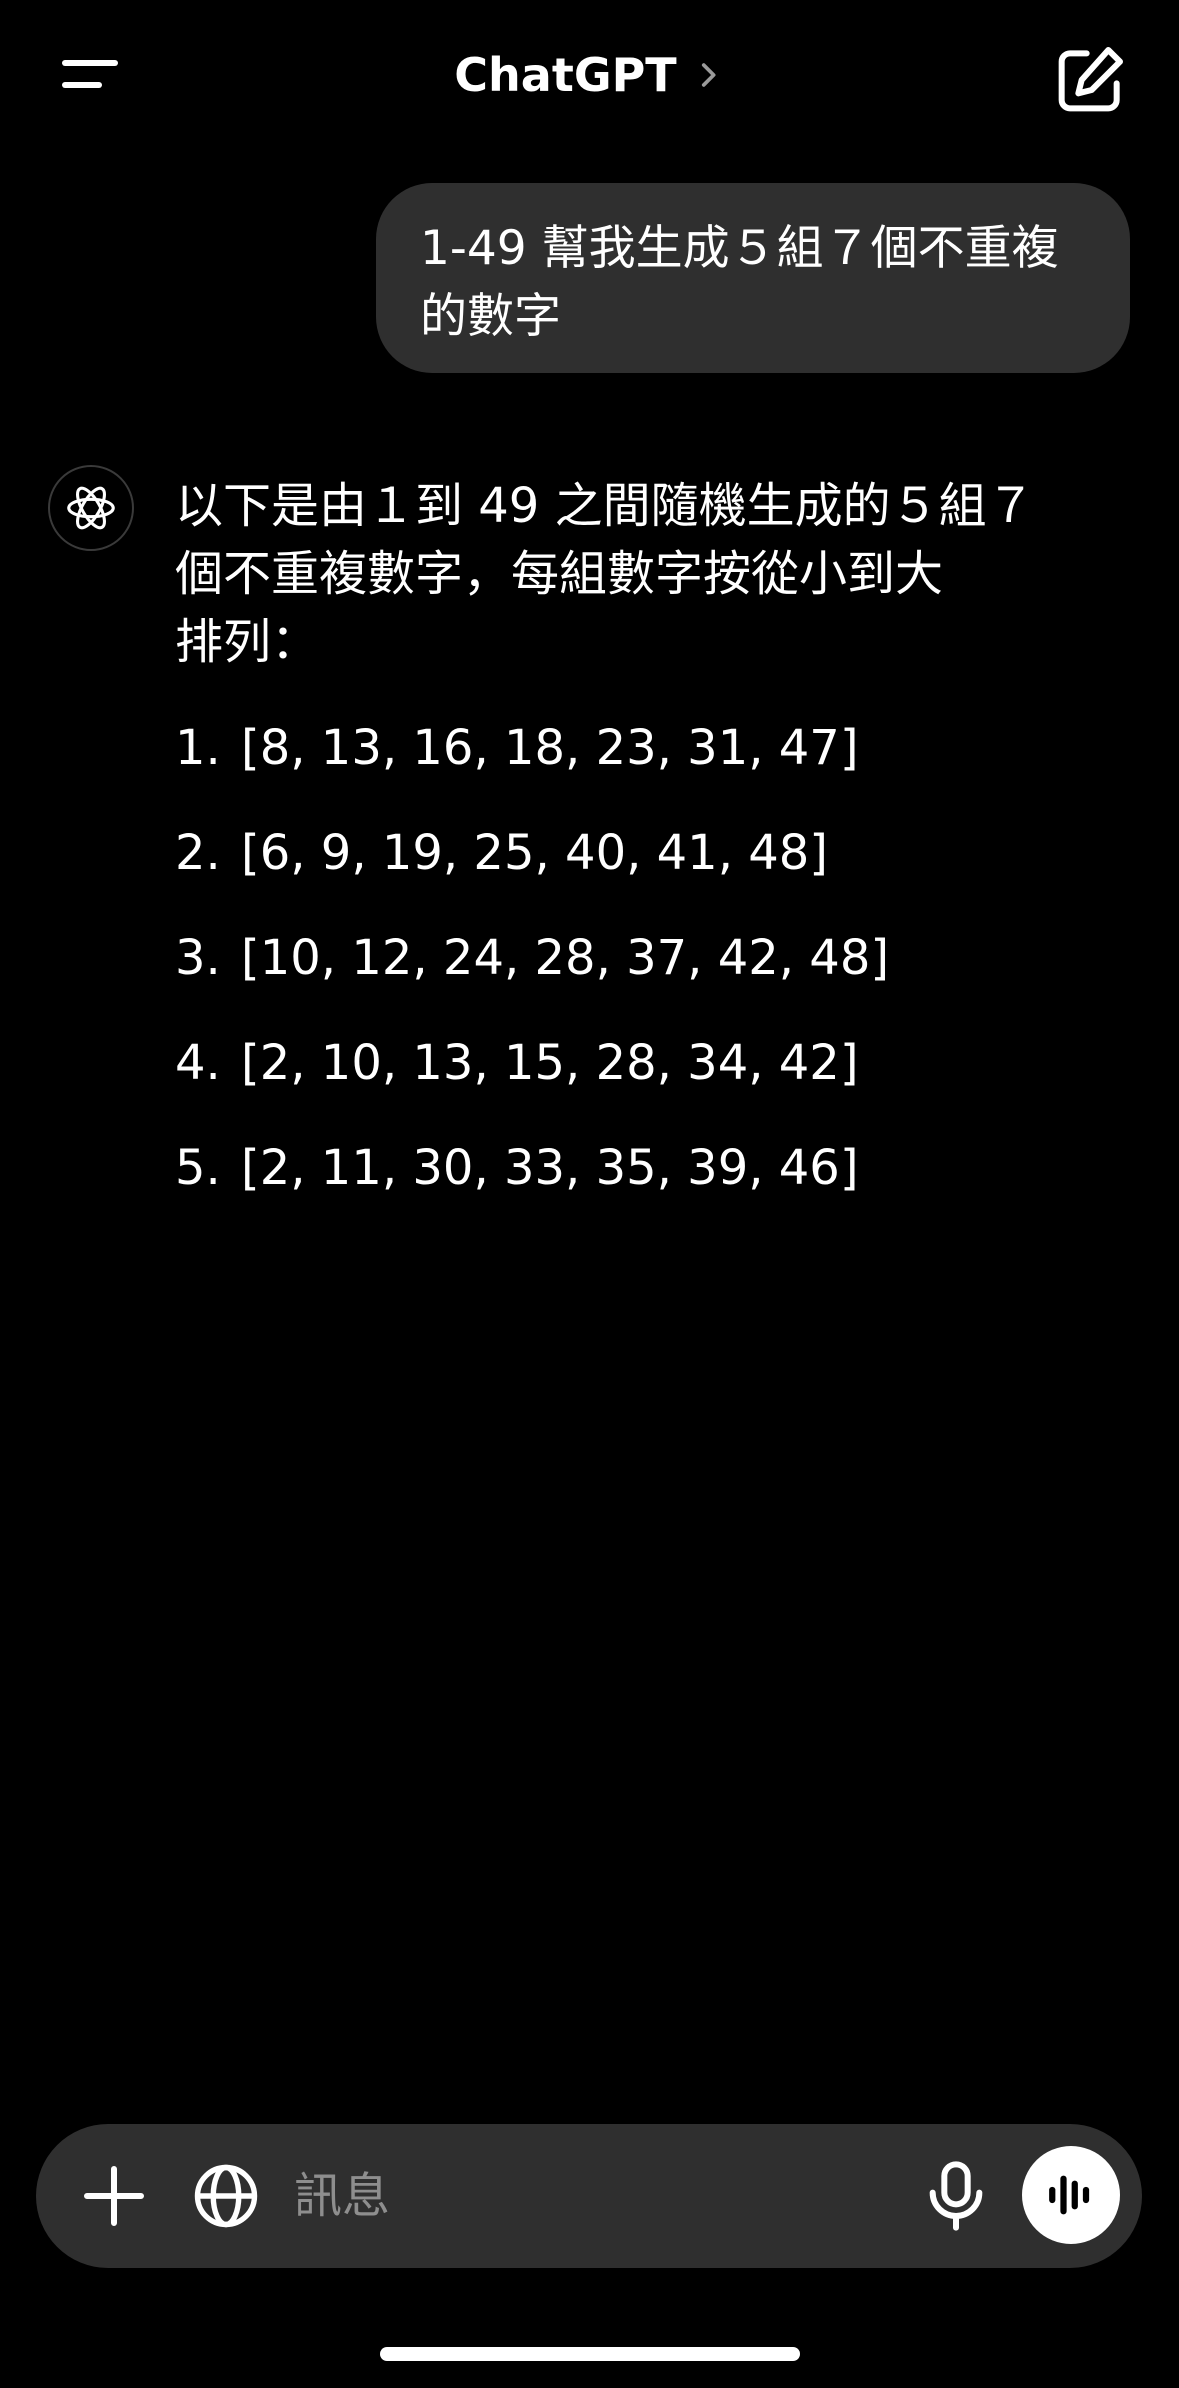 The width and height of the screenshot is (1179, 2388). Describe the element at coordinates (565, 958) in the screenshot. I see `list-item-text: [10, 12, 24, 28, 37, 42, 48]` at that location.